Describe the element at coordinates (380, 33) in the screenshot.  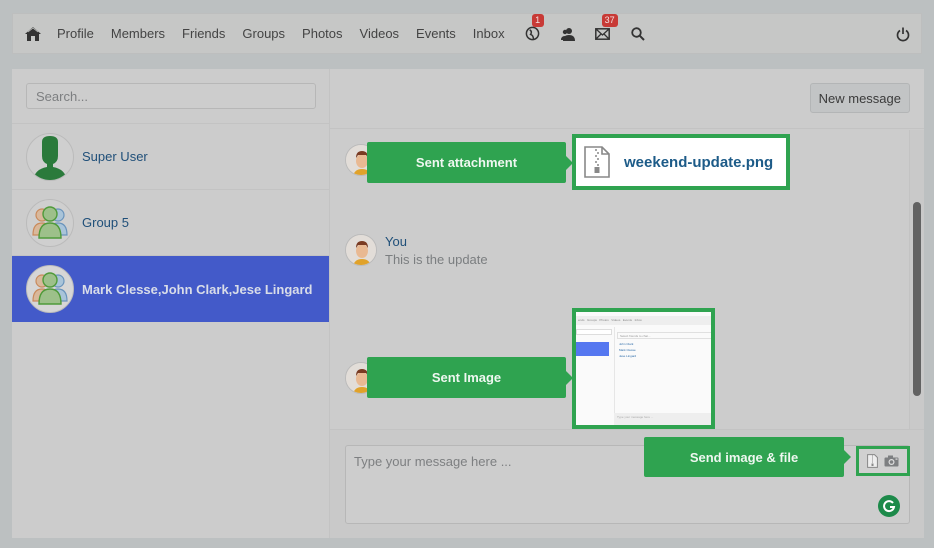
I see `nav-videos: Videos` at that location.